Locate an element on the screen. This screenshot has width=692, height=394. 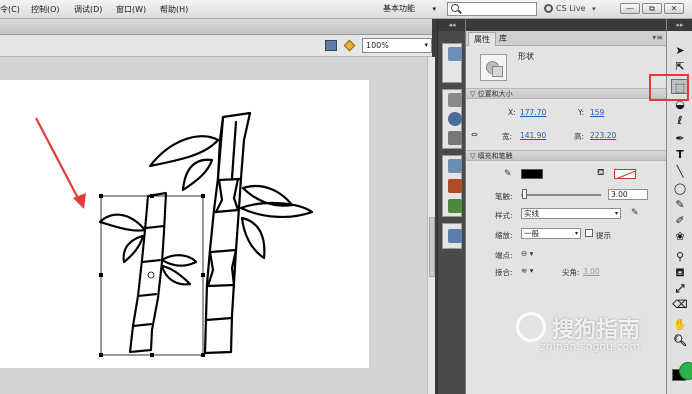
dock-group-color is located at coordinates (452, 186).